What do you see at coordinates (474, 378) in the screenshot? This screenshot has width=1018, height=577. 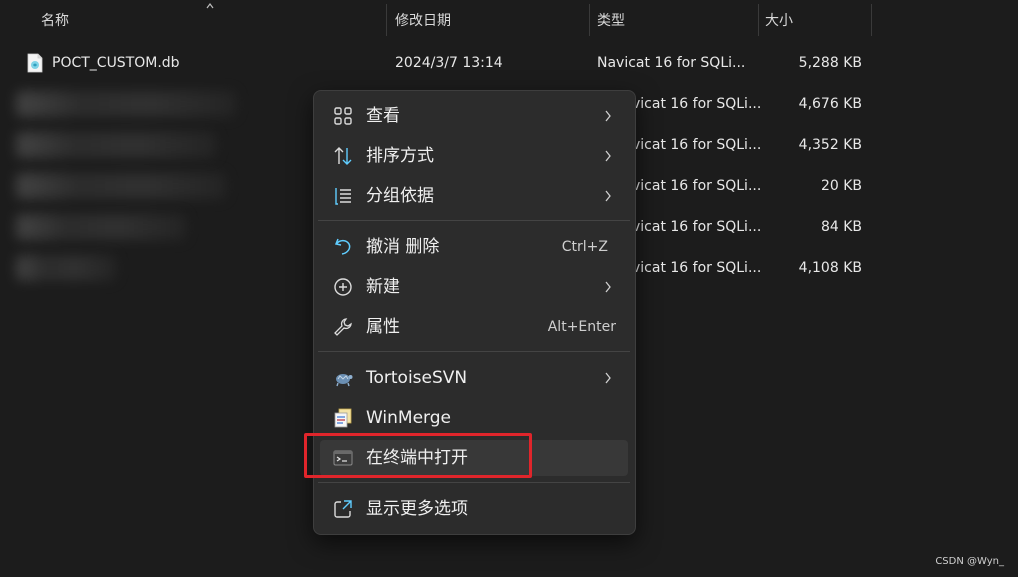 I see `menu-item-tortoisesvn: TortoiseSVN` at bounding box center [474, 378].